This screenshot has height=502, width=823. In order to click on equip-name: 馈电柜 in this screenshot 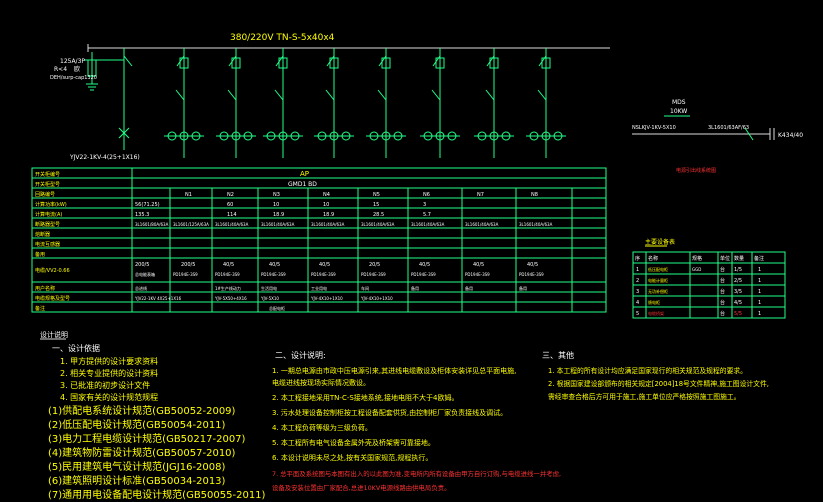, I will do `click(654, 302)`.